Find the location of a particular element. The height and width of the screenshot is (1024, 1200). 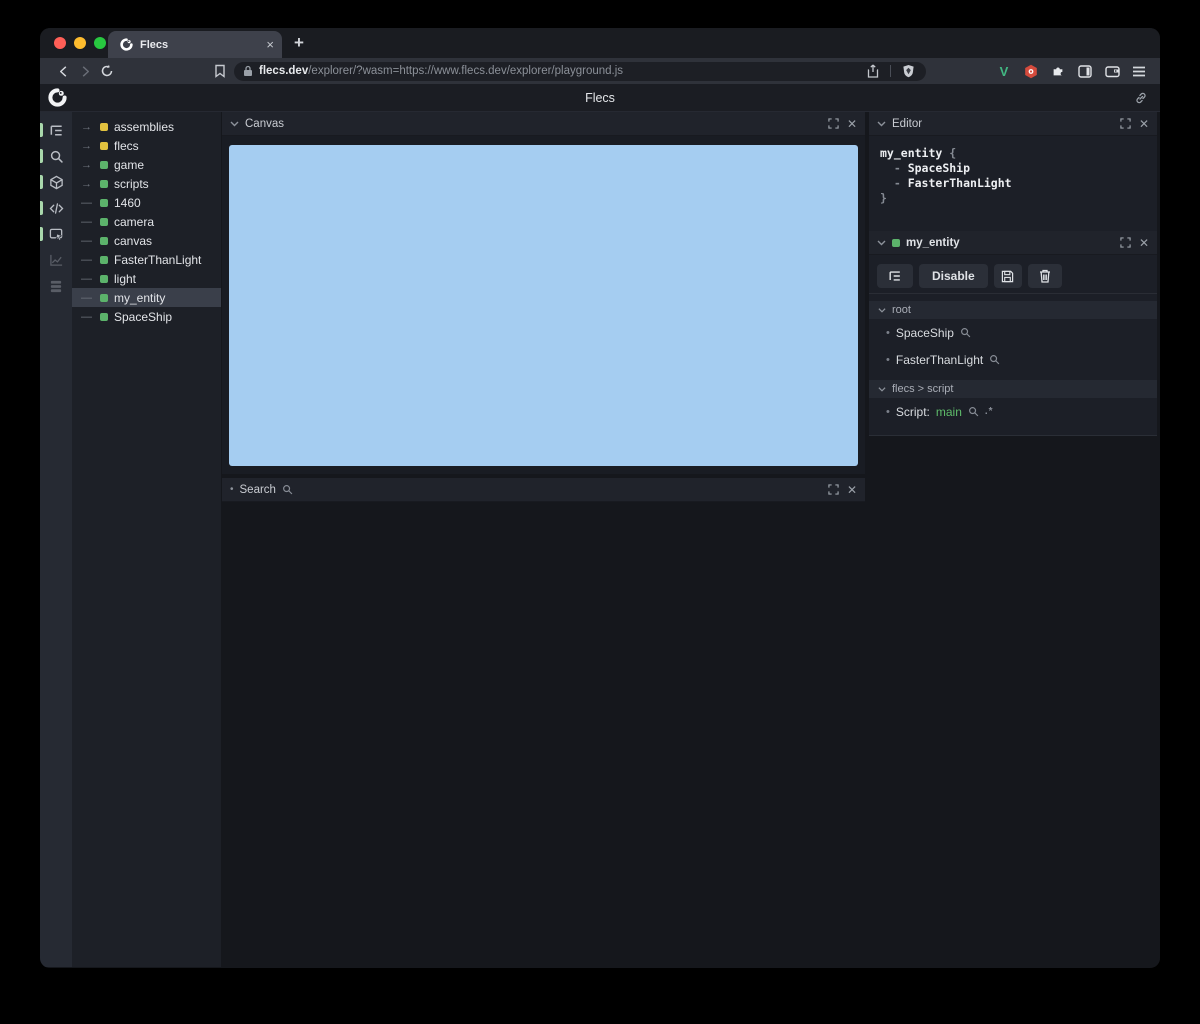

menu-hamburger-icon is located at coordinates (1139, 71).